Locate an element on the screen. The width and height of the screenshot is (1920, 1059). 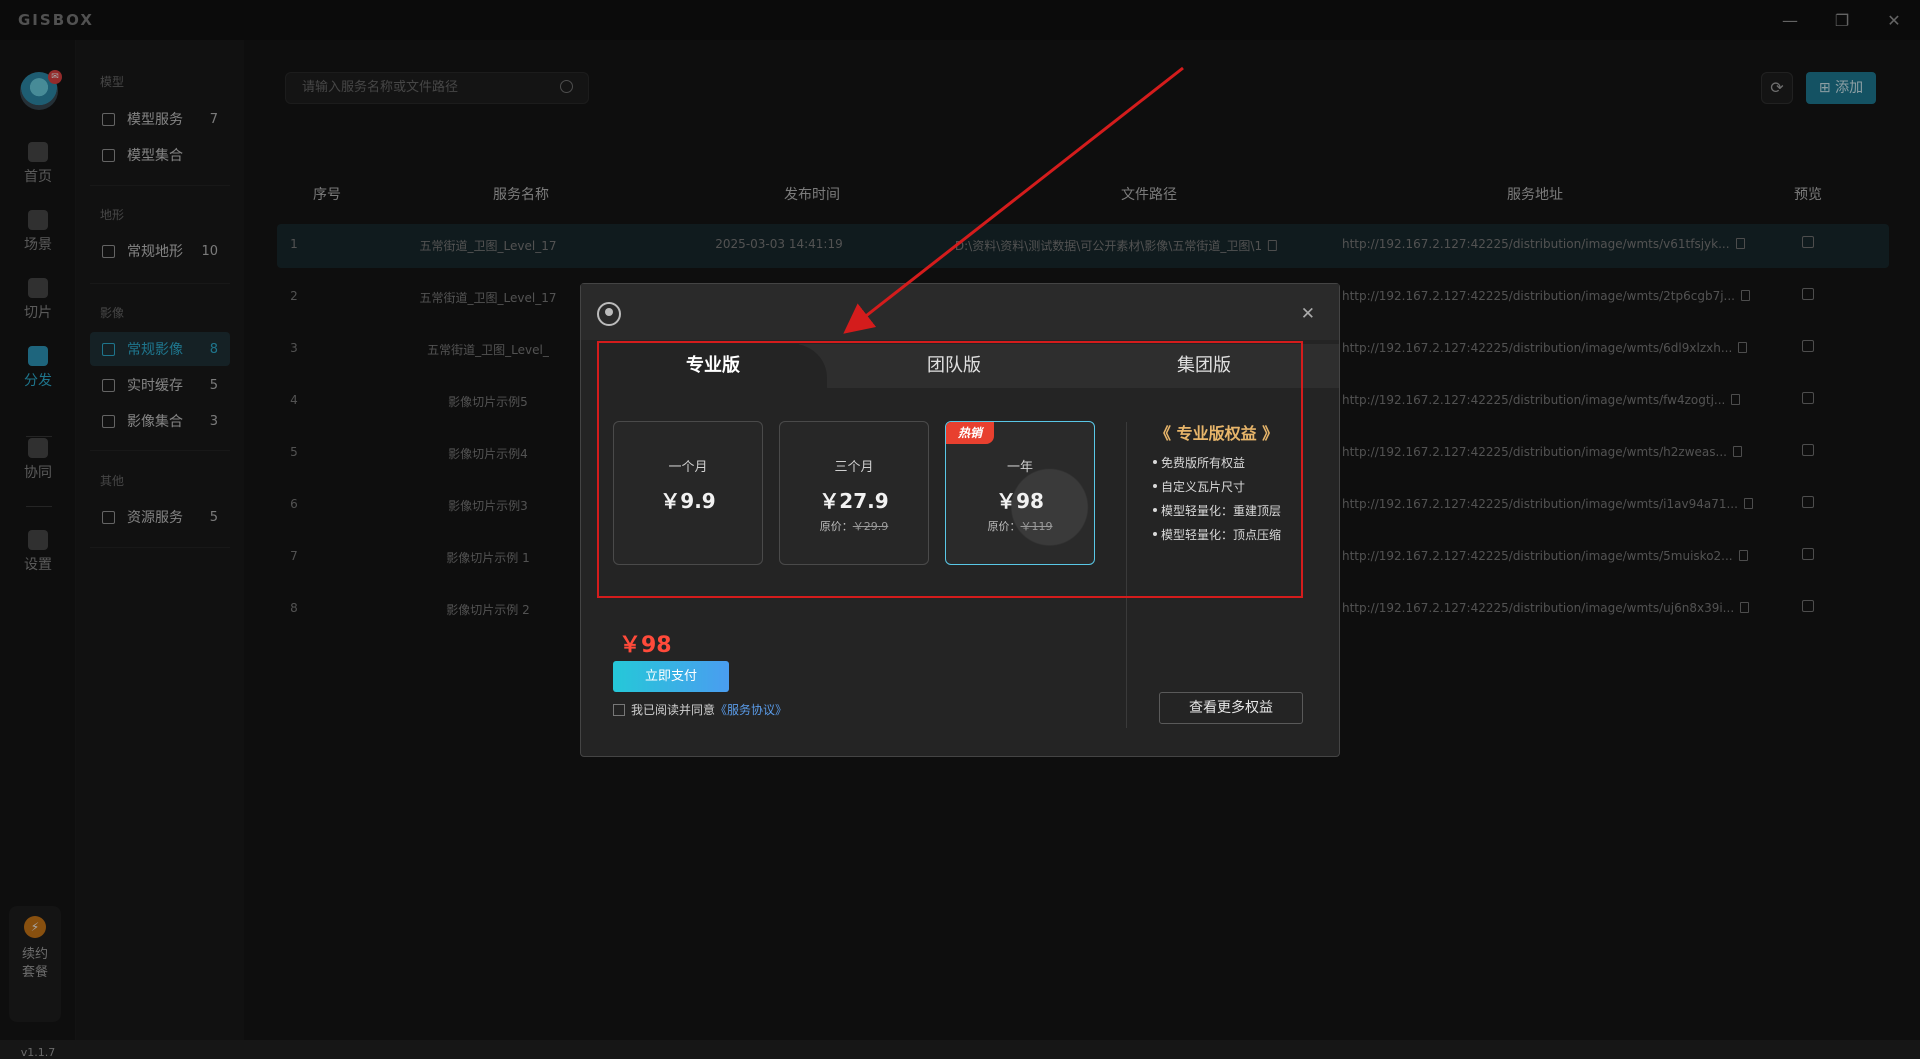
annotation-highlight-box is located at coordinates (950, 469).